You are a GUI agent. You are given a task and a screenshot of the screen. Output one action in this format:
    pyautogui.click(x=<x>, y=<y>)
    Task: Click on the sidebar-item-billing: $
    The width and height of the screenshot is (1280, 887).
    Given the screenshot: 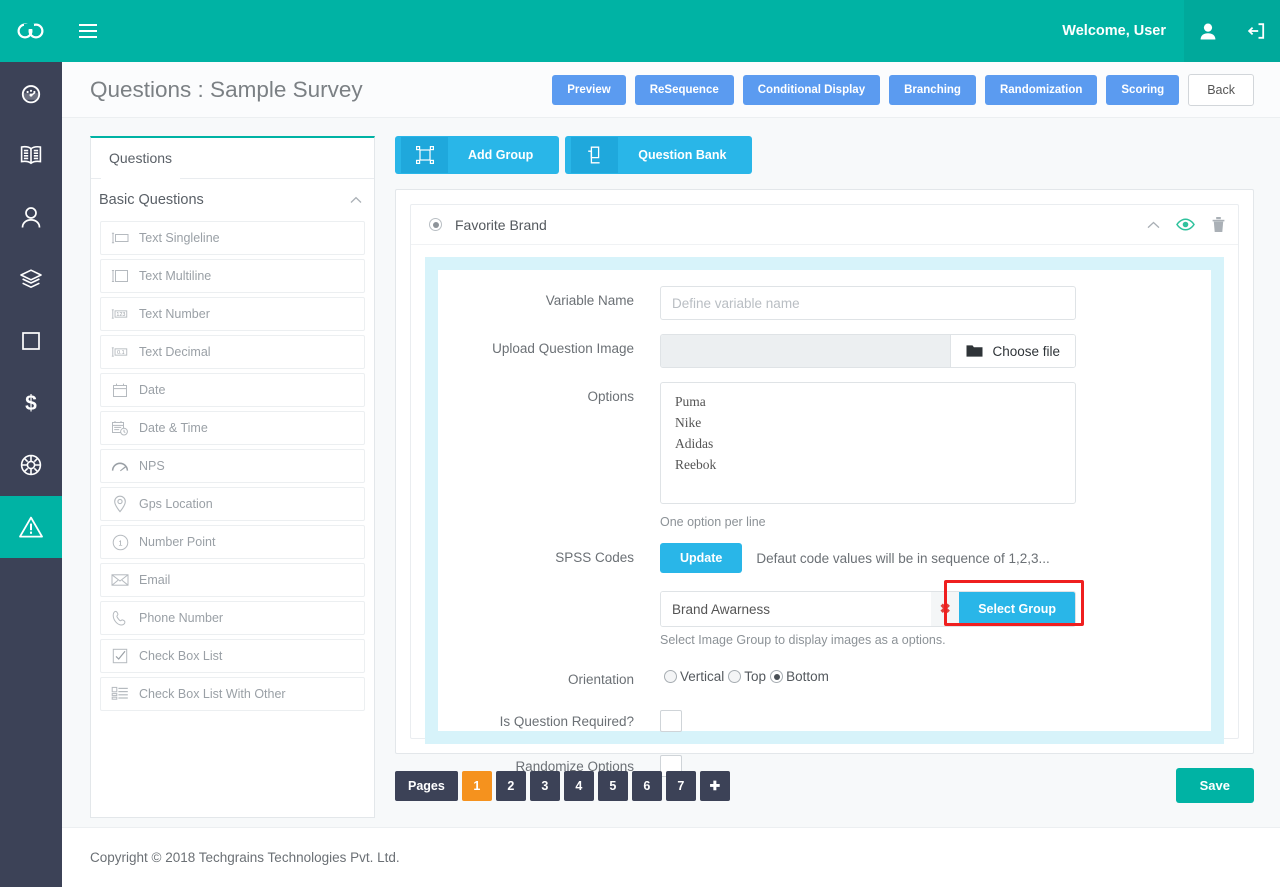 What is the action you would take?
    pyautogui.click(x=31, y=403)
    